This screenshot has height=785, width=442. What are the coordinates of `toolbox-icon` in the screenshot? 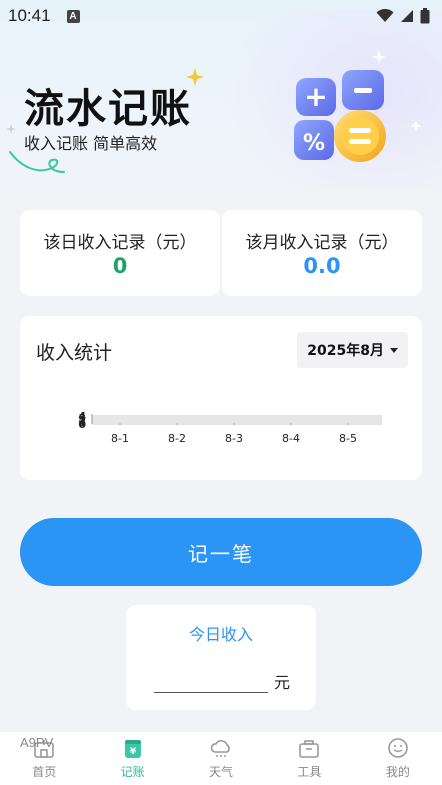 It's located at (309, 749).